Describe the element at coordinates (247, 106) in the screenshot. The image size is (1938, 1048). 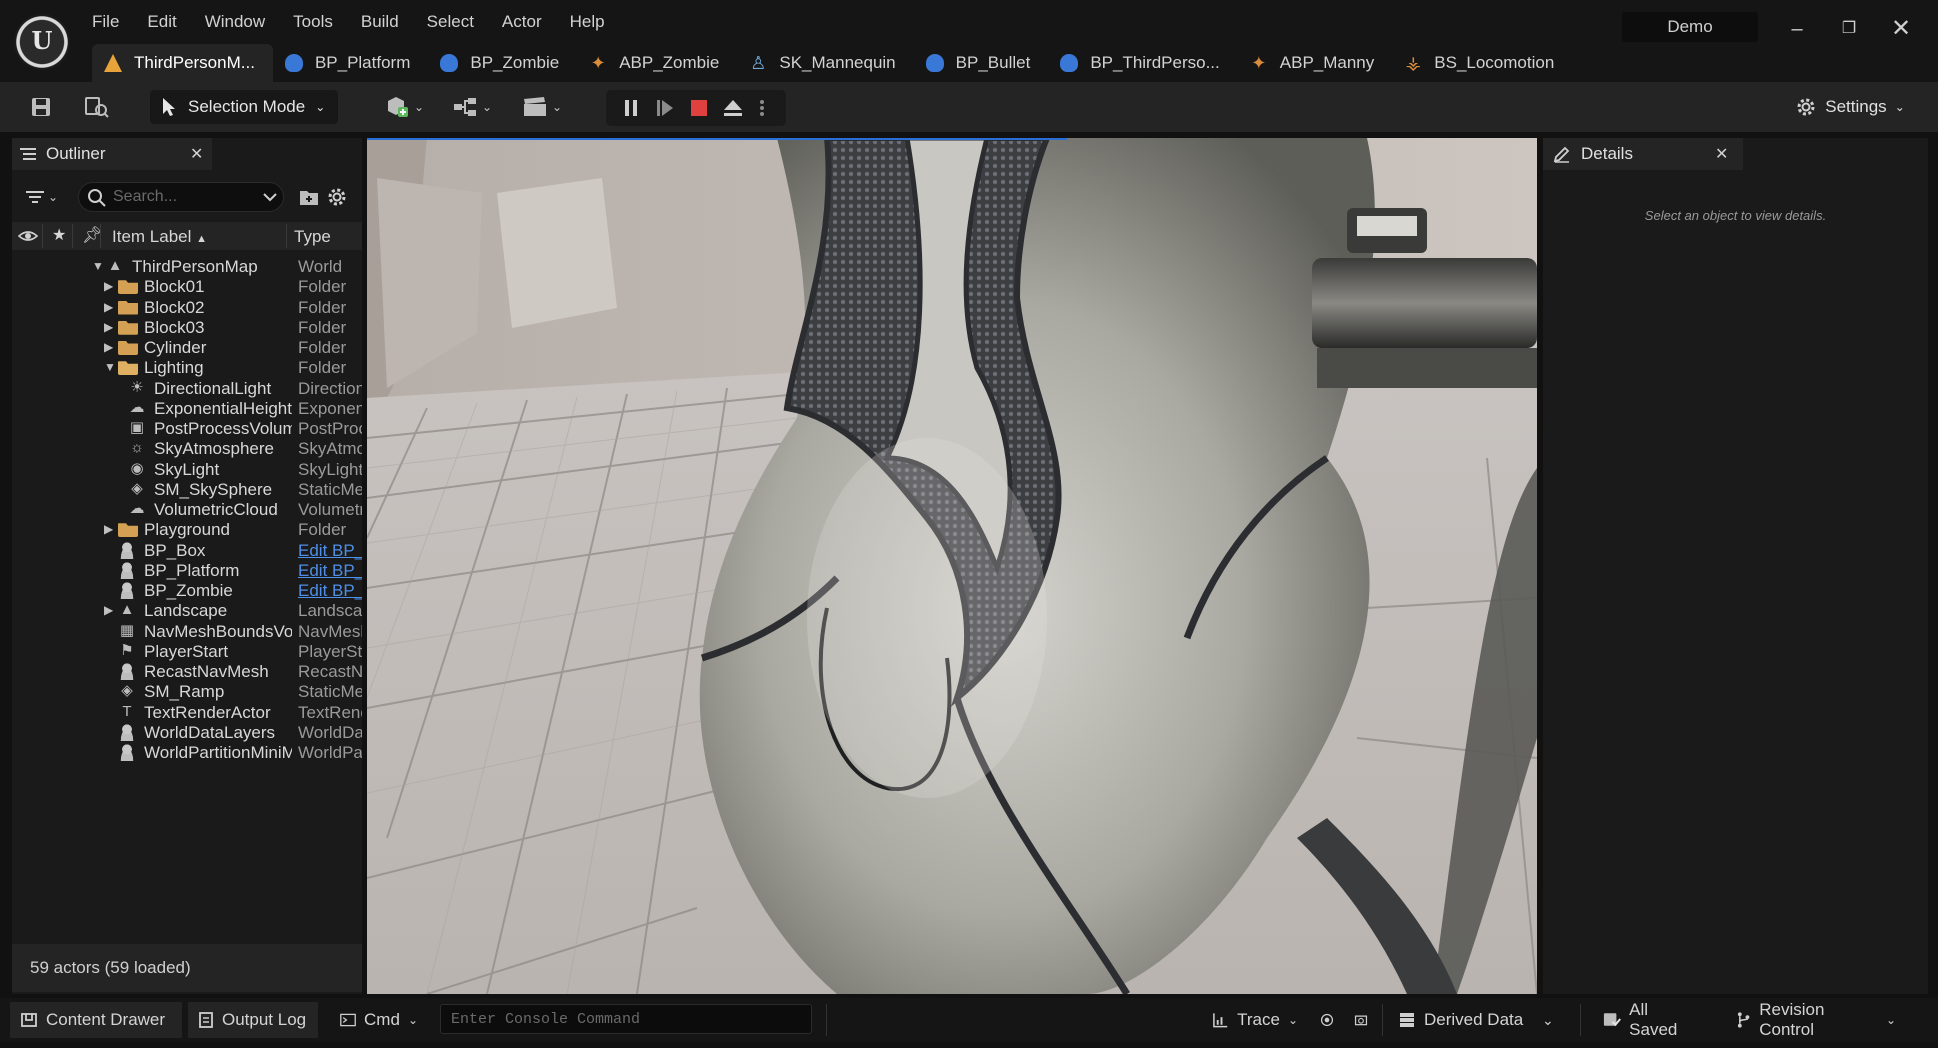
I see `selection-mode-label: Selection Mode` at that location.